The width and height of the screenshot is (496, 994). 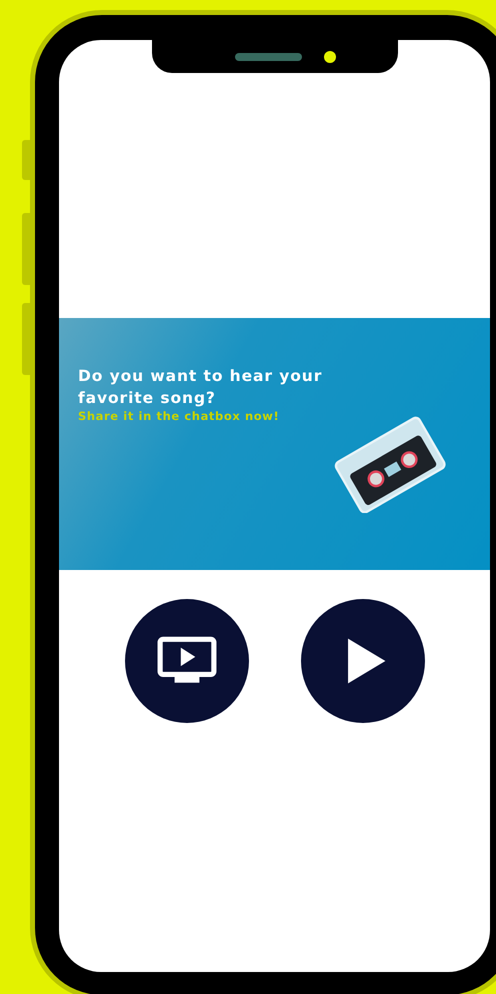 What do you see at coordinates (330, 56) in the screenshot?
I see `camera-icon` at bounding box center [330, 56].